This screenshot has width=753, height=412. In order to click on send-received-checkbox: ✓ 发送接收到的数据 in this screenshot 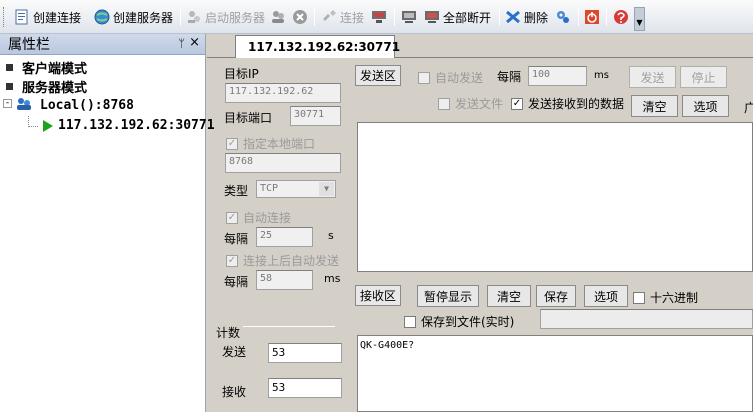, I will do `click(567, 103)`.